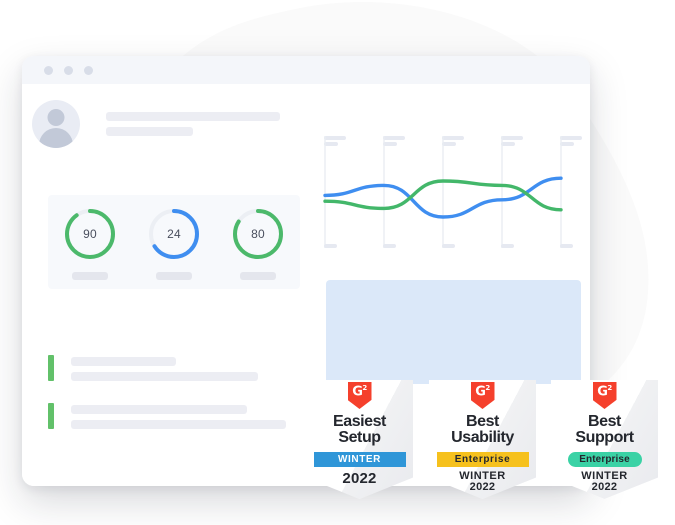  What do you see at coordinates (193, 124) in the screenshot?
I see `profile-text-skeleton` at bounding box center [193, 124].